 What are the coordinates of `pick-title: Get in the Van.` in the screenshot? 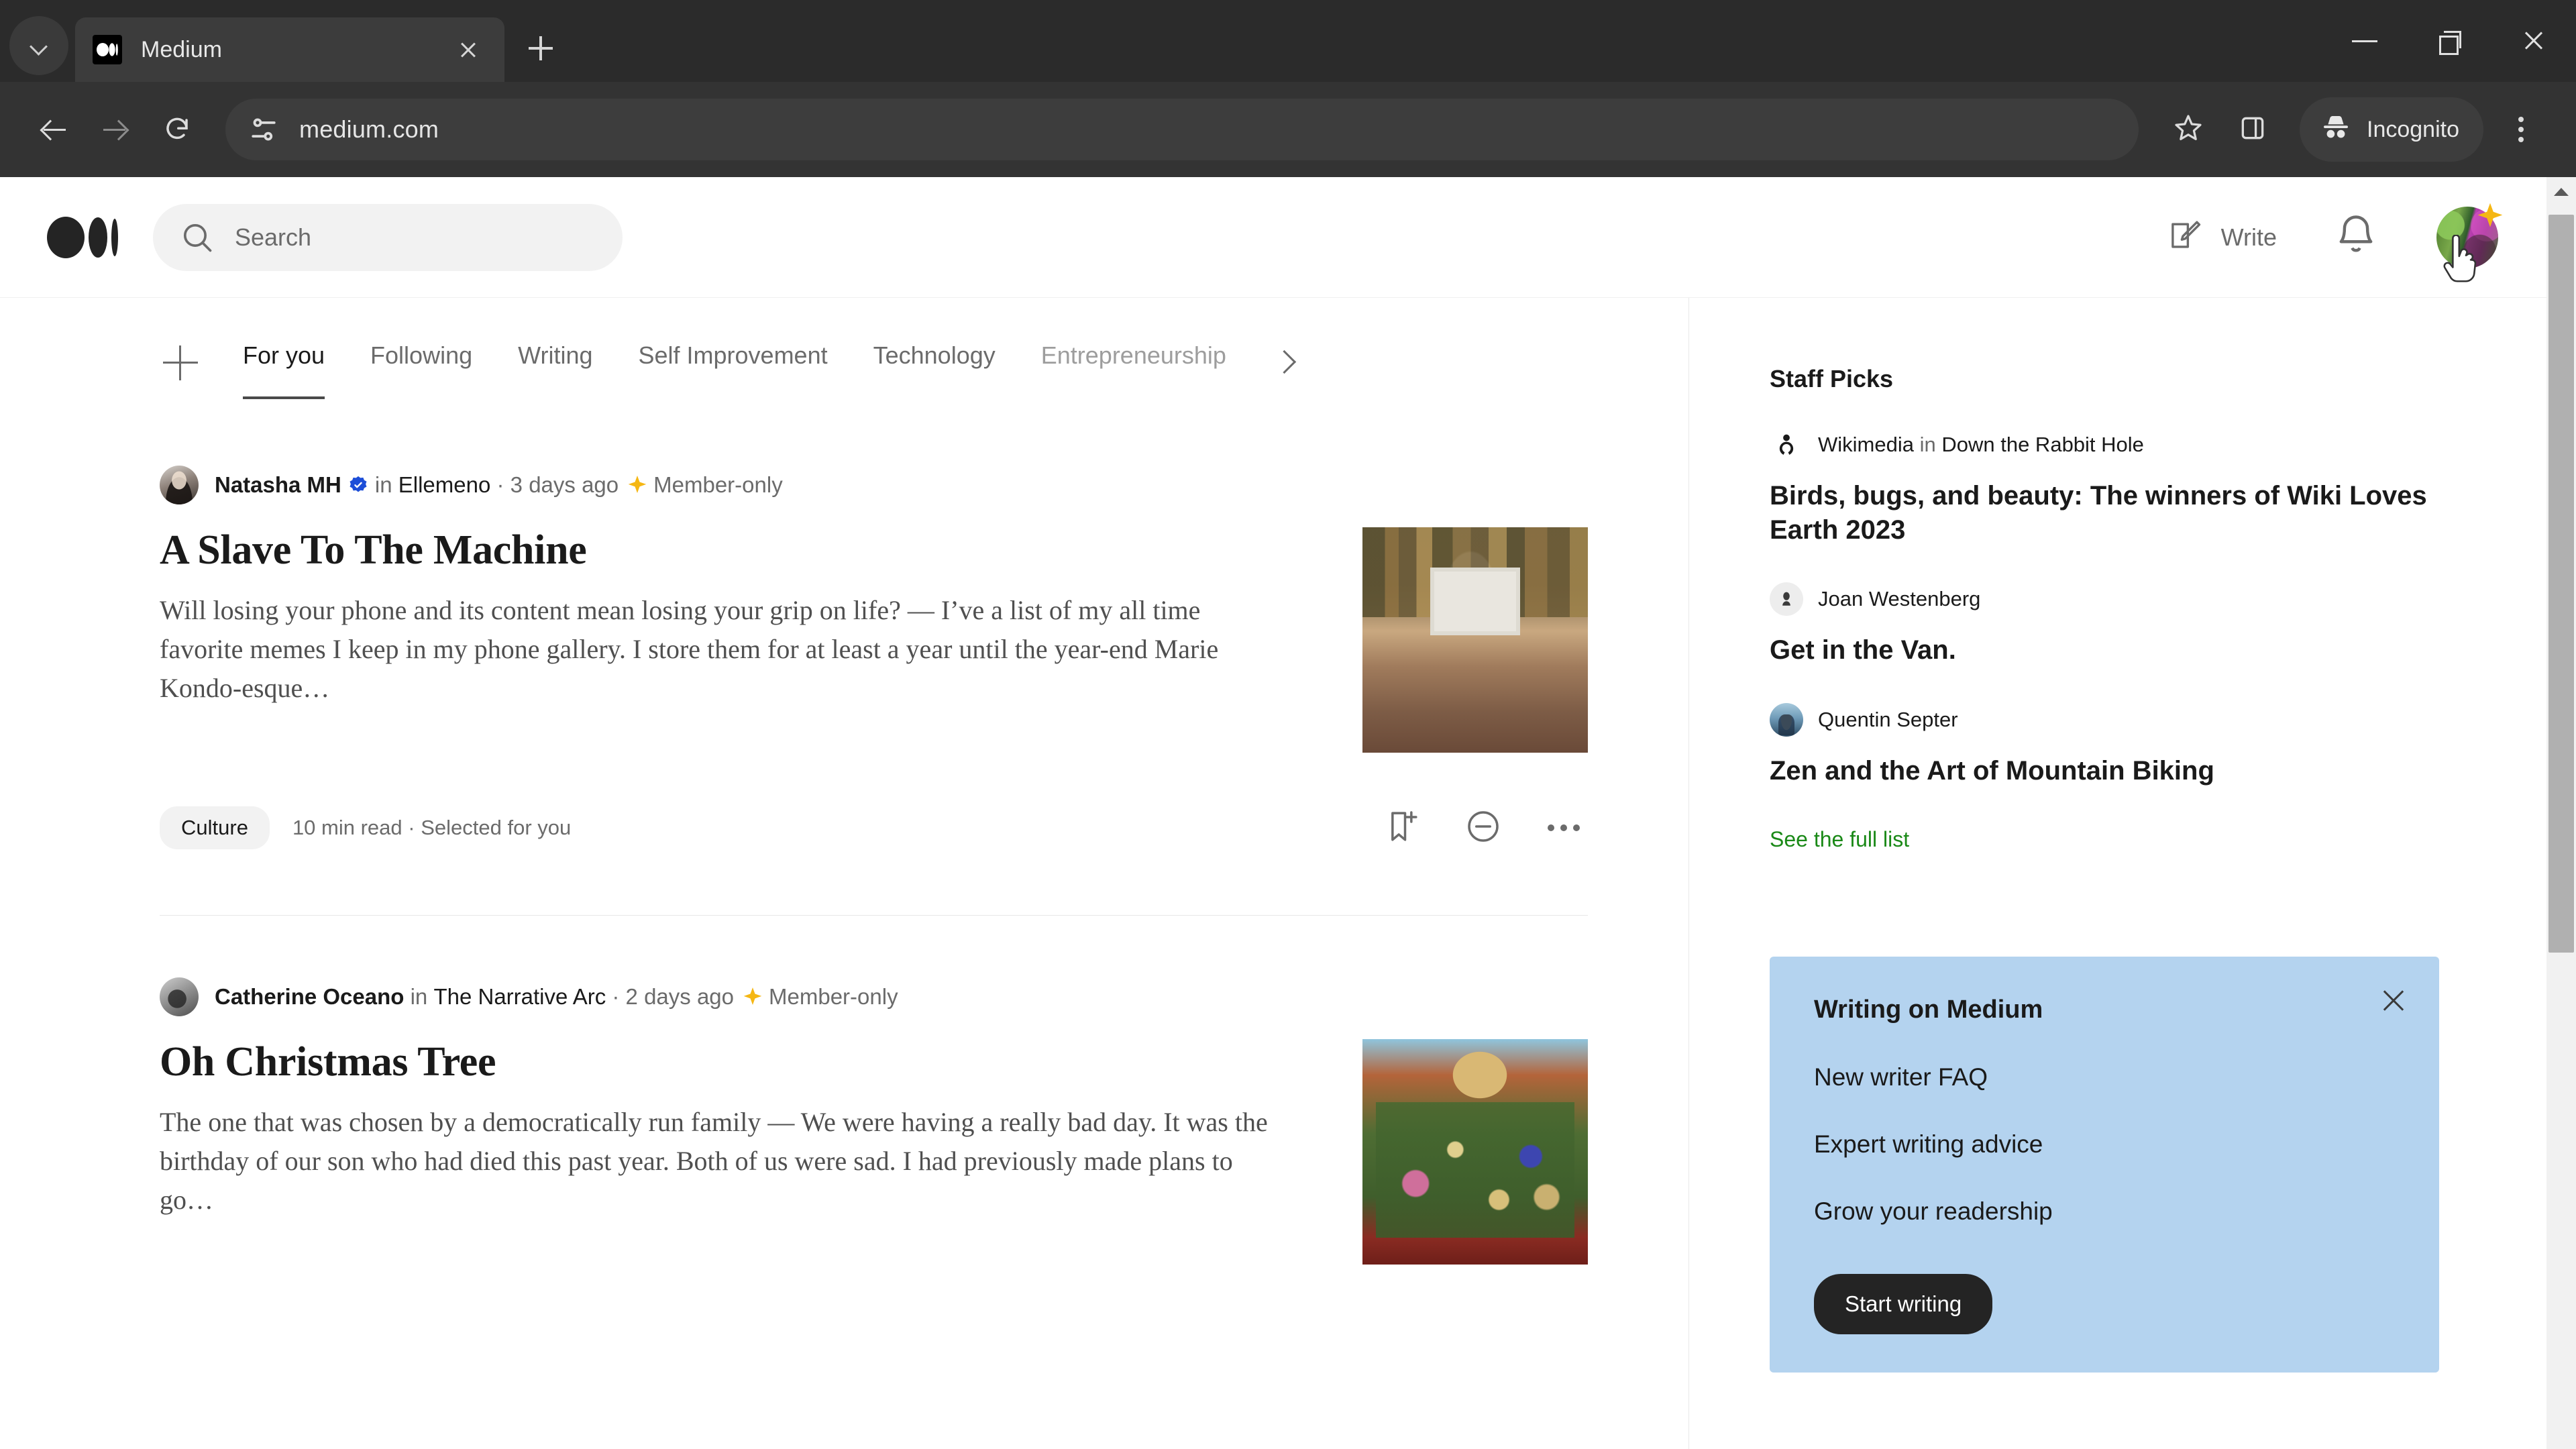 It's located at (2104, 650).